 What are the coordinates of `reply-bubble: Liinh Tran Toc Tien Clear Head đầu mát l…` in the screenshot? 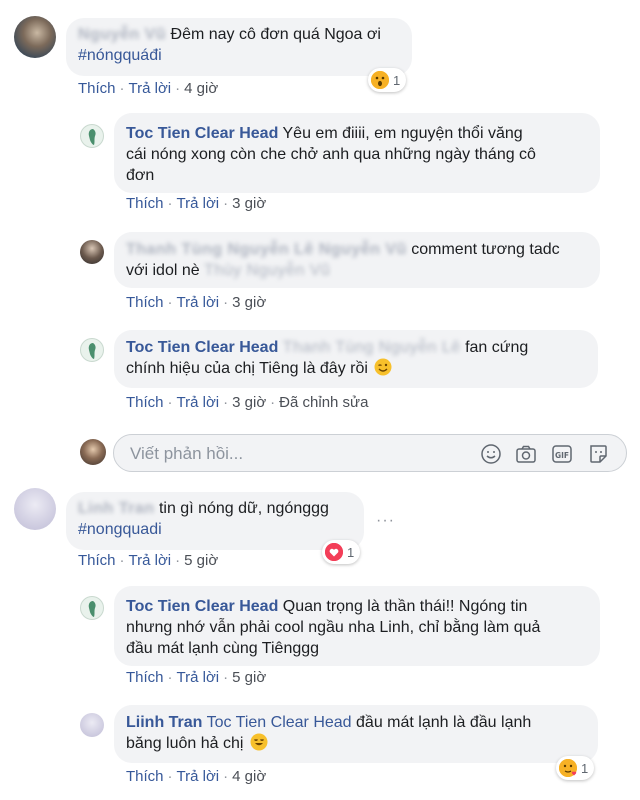 It's located at (356, 734).